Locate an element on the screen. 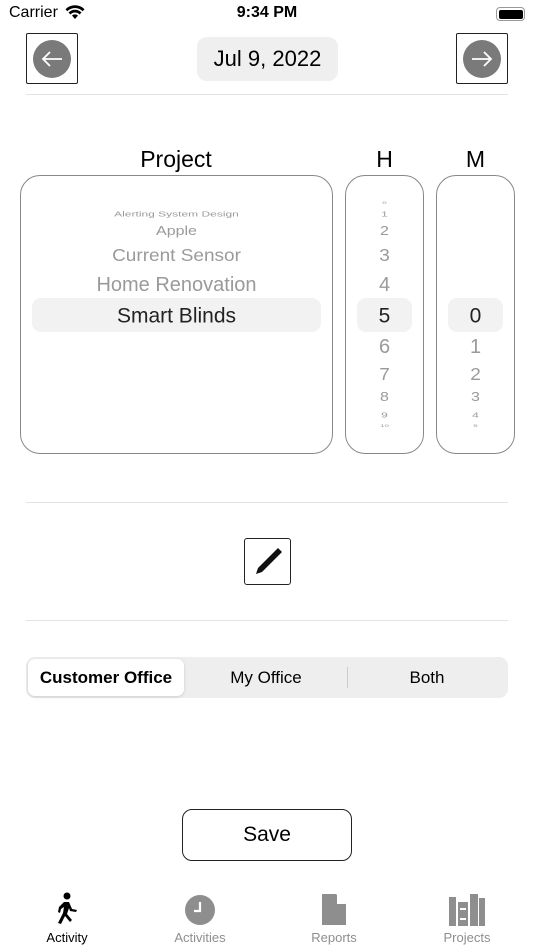  next-day-button is located at coordinates (482, 58).